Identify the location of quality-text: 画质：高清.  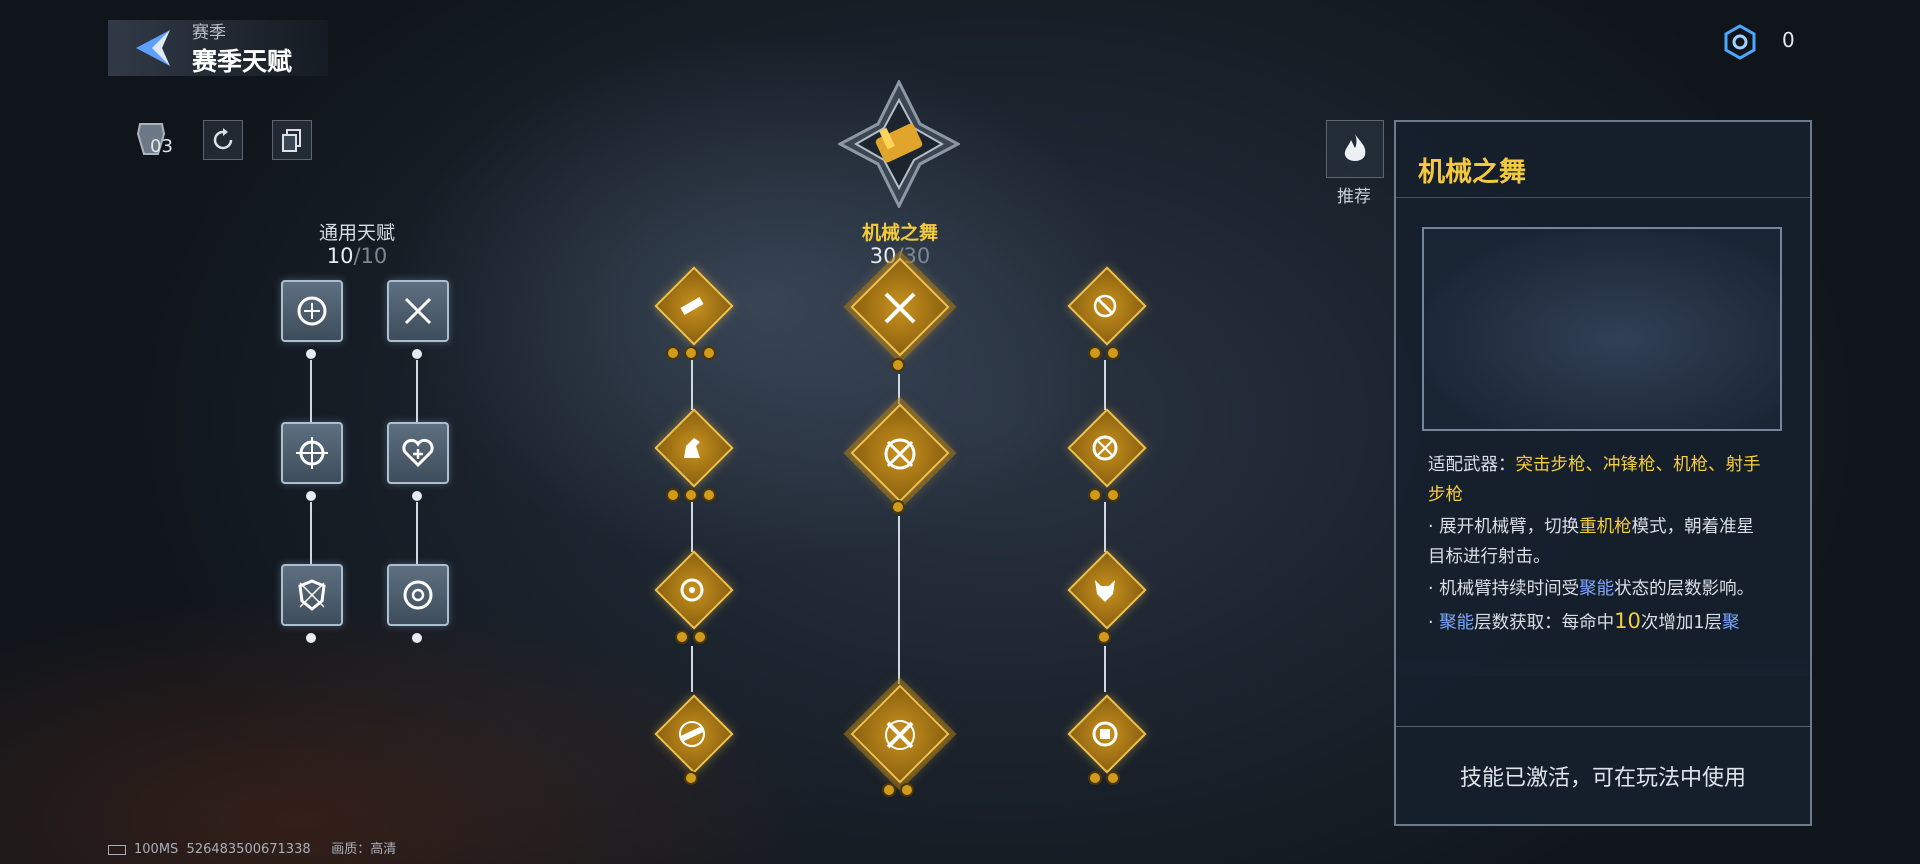
(364, 849).